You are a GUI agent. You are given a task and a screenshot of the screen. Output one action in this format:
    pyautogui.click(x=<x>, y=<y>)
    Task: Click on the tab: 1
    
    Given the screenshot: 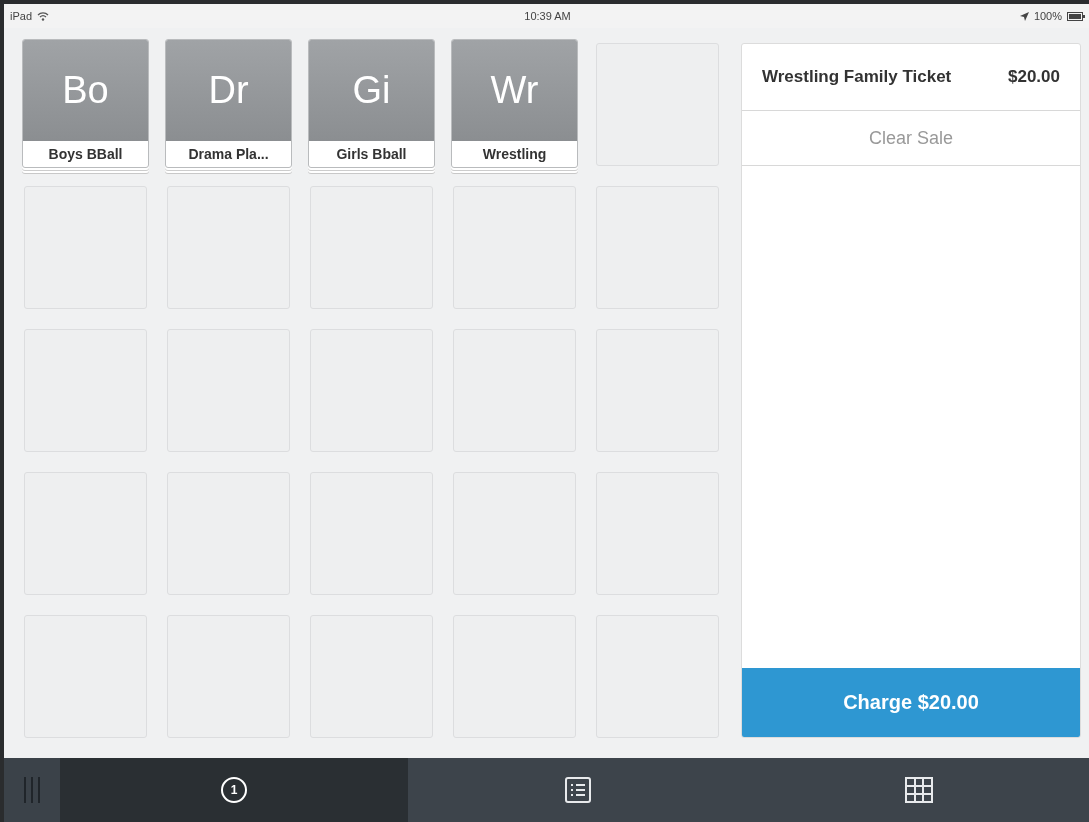 What is the action you would take?
    pyautogui.click(x=234, y=790)
    